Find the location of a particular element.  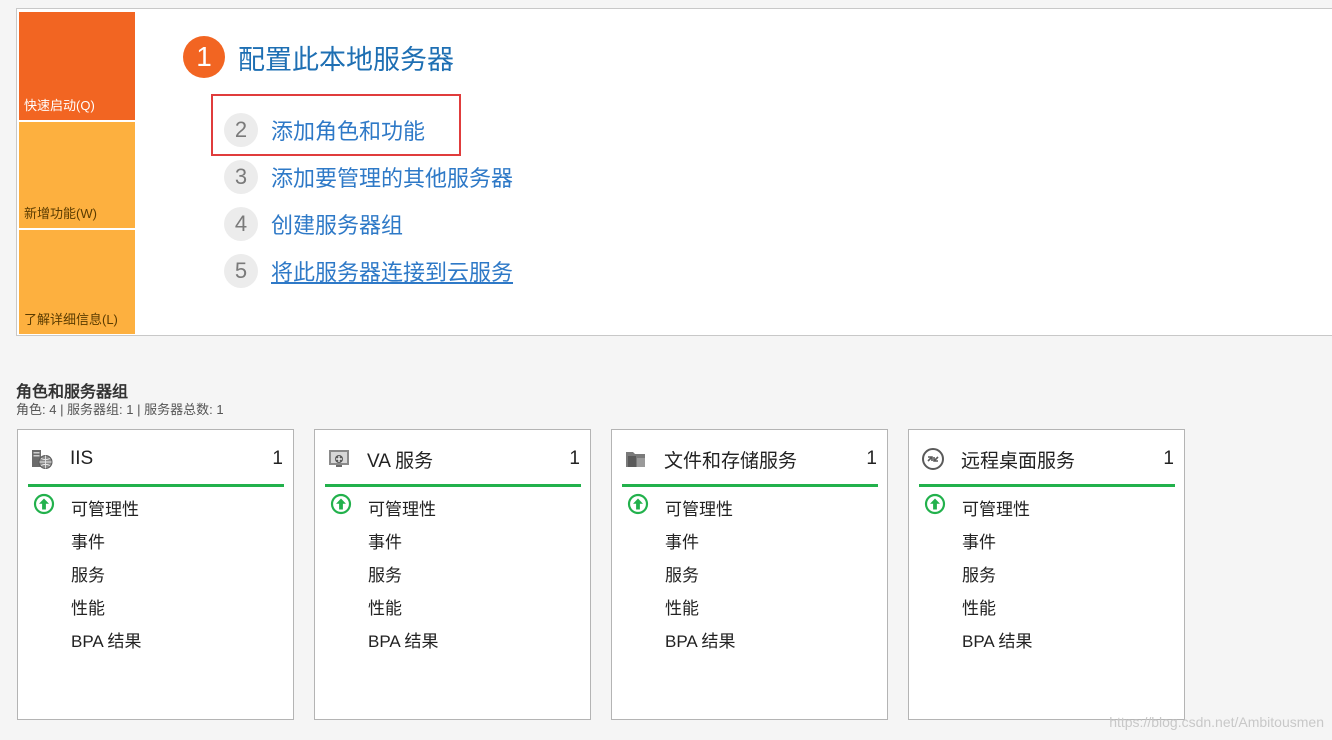

step-number-3: 3 is located at coordinates (241, 177).